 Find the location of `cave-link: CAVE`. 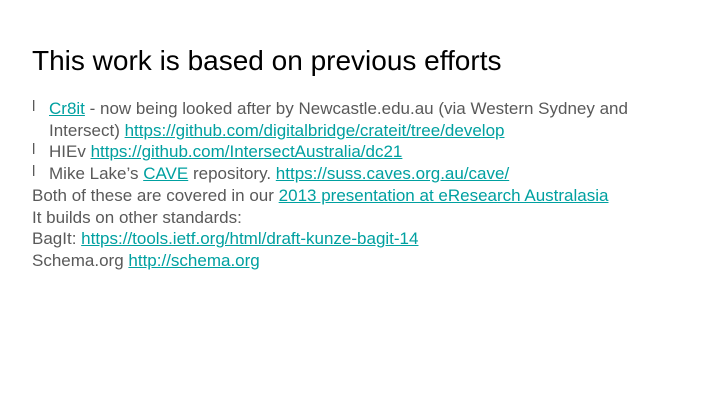

cave-link: CAVE is located at coordinates (165, 173).